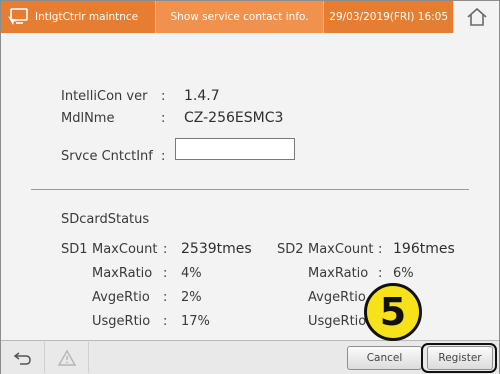 The height and width of the screenshot is (374, 500). What do you see at coordinates (191, 273) in the screenshot?
I see `sd1-max-ratio-value: 4%` at bounding box center [191, 273].